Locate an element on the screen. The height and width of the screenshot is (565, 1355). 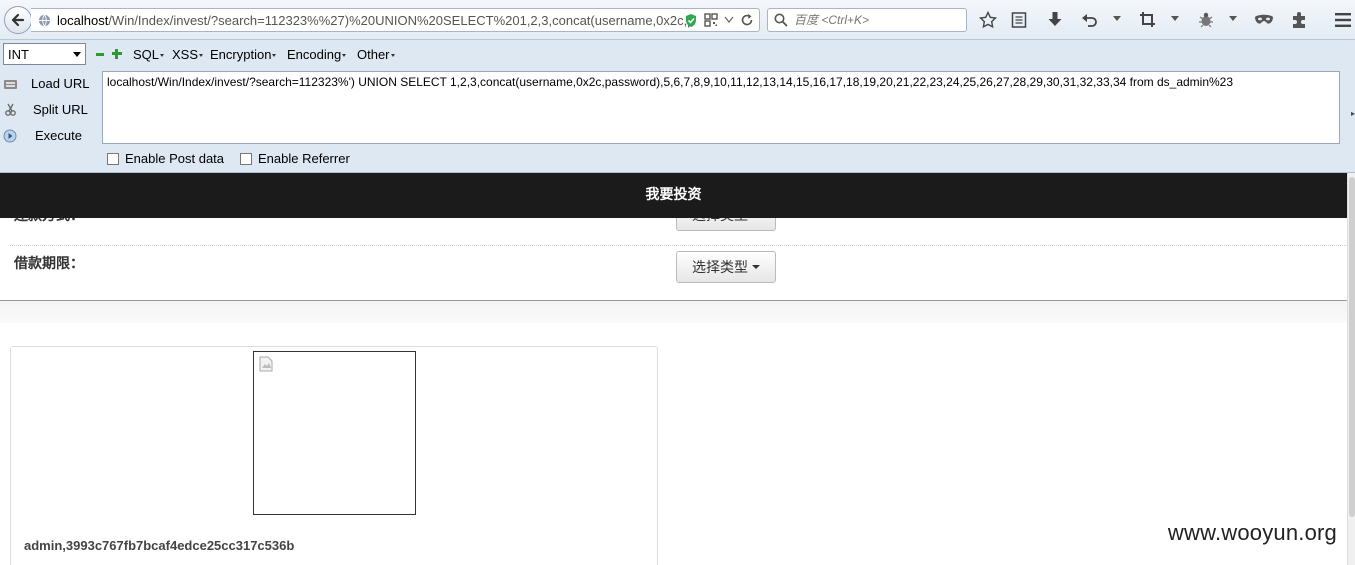
menu-encryption: Encryption is located at coordinates (243, 54).